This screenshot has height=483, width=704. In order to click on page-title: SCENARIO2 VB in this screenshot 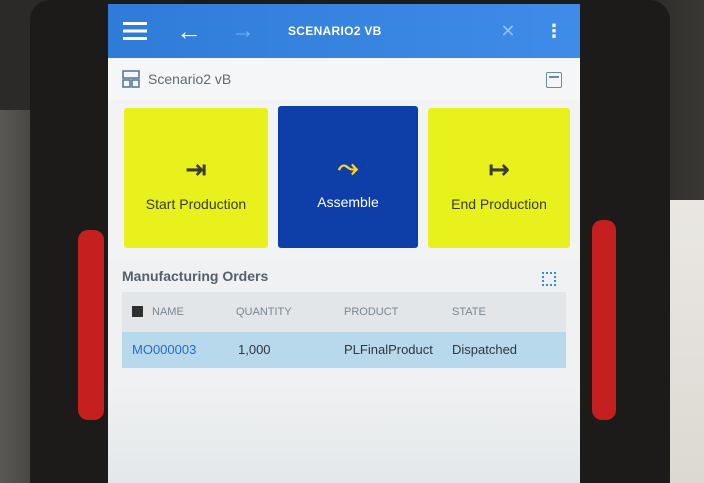, I will do `click(335, 31)`.